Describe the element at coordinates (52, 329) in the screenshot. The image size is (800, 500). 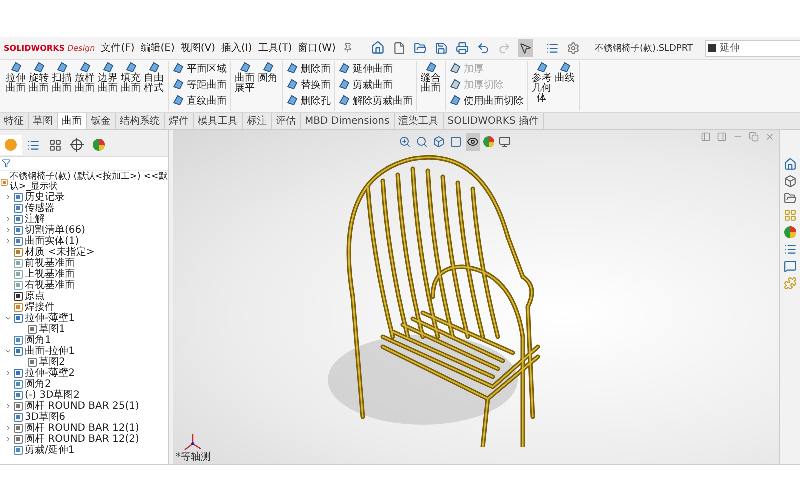
I see `tree-item: 草图1` at that location.